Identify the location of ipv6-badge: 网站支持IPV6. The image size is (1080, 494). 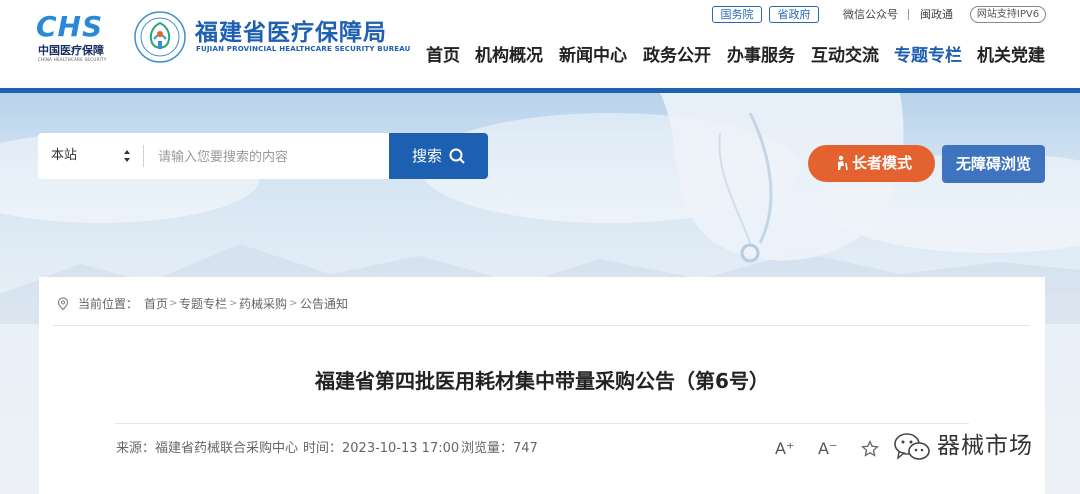
(1008, 14).